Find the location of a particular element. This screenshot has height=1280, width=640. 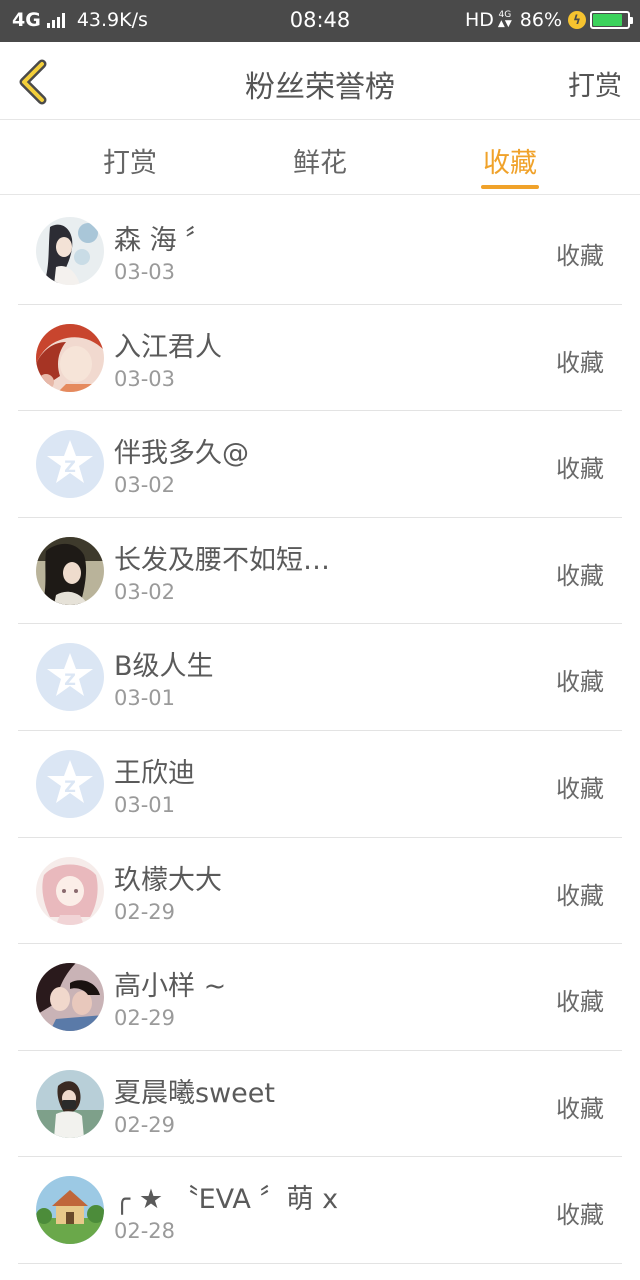

list-item: 入江君人 03-03 收藏 is located at coordinates (320, 358).